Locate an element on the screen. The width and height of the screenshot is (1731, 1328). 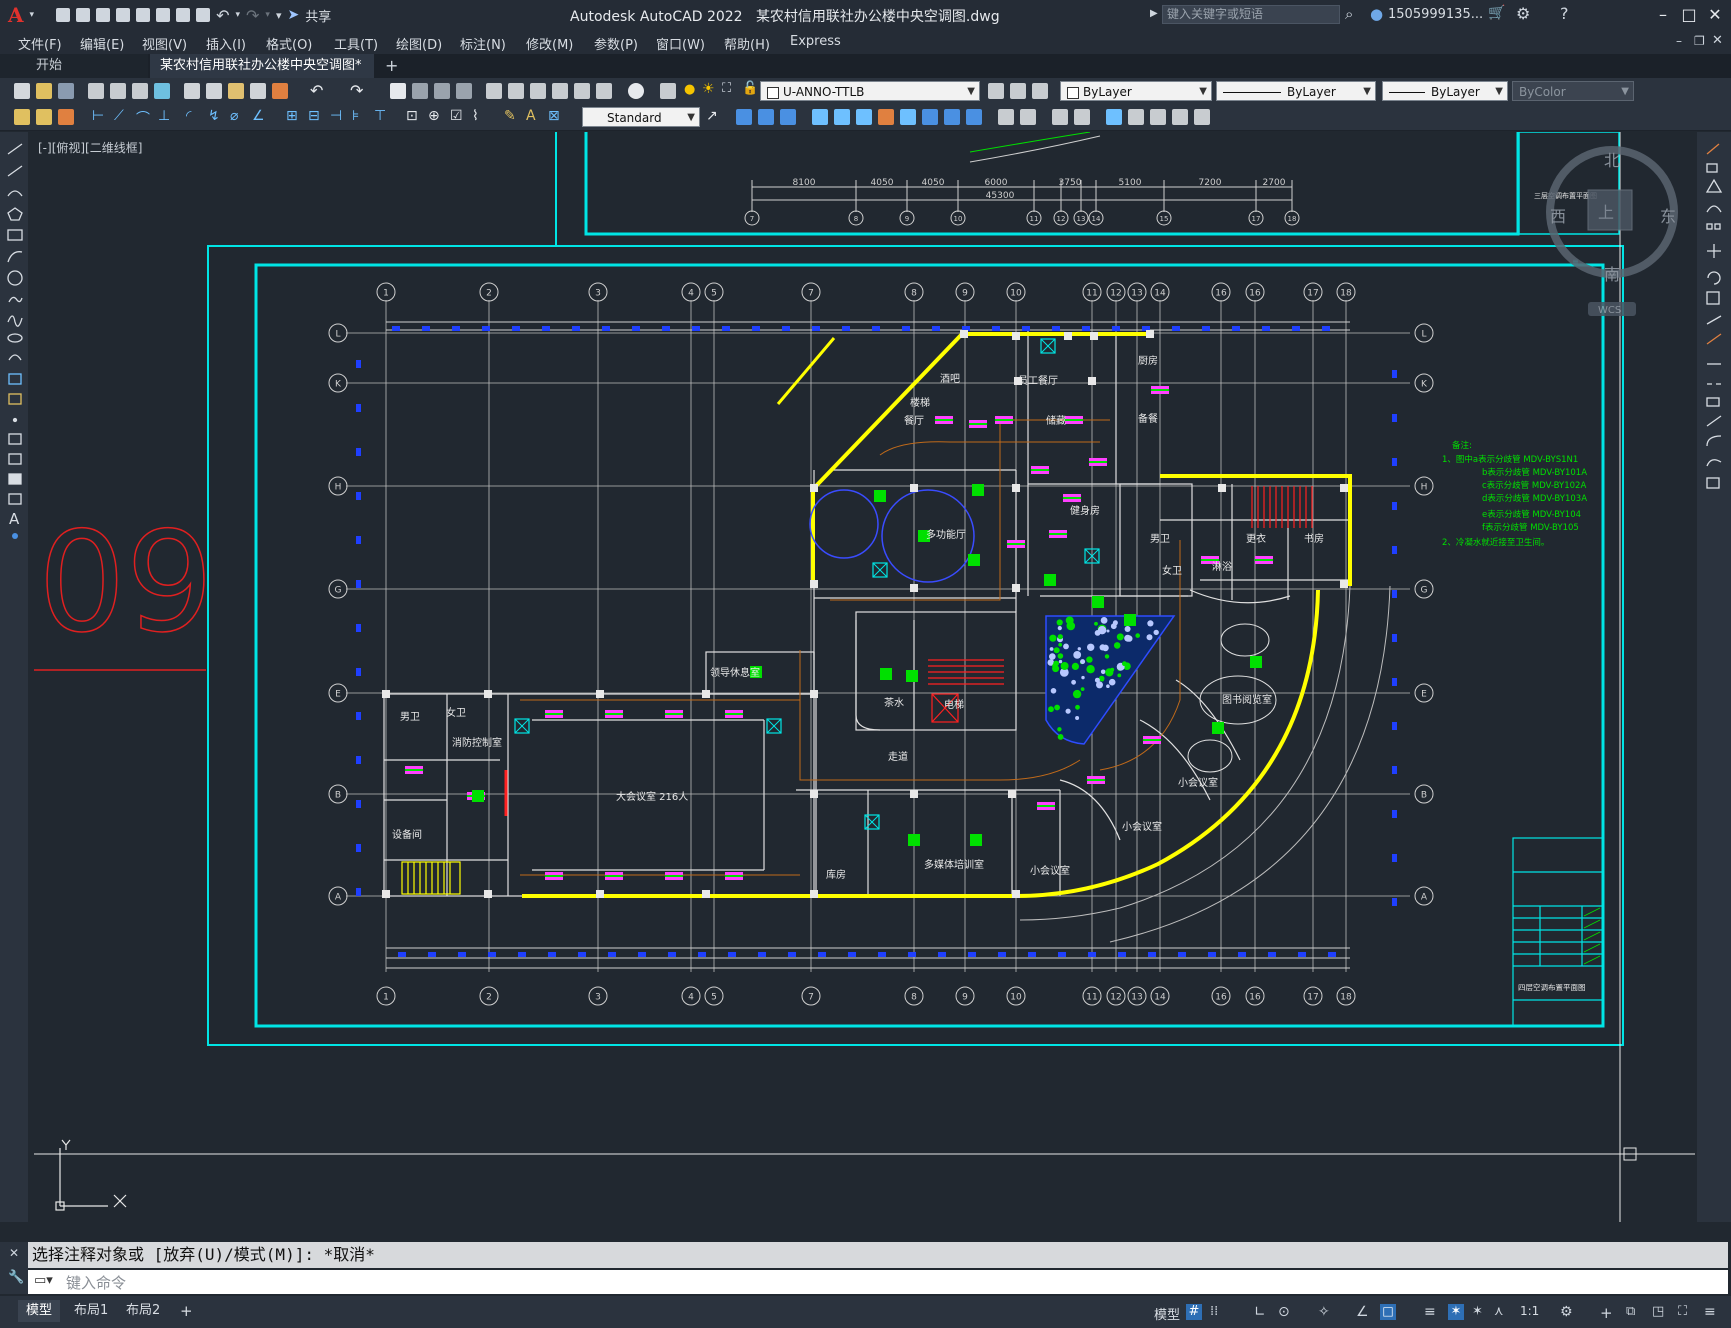
tool-palettes-icon is located at coordinates (538, 91).